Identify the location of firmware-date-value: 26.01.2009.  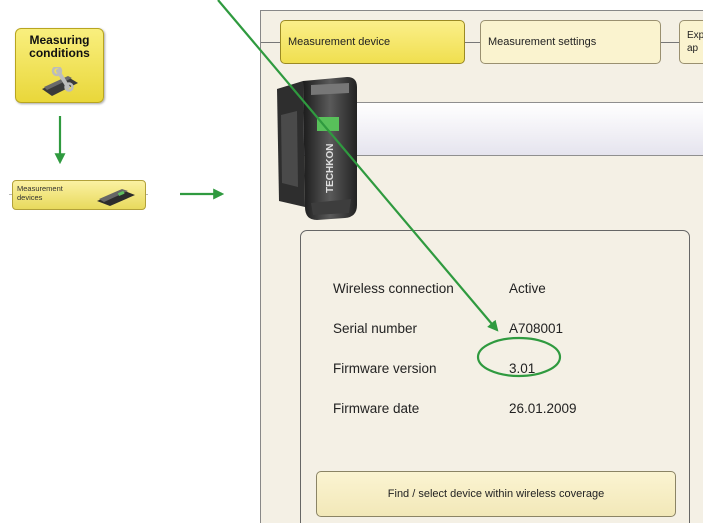
(543, 408).